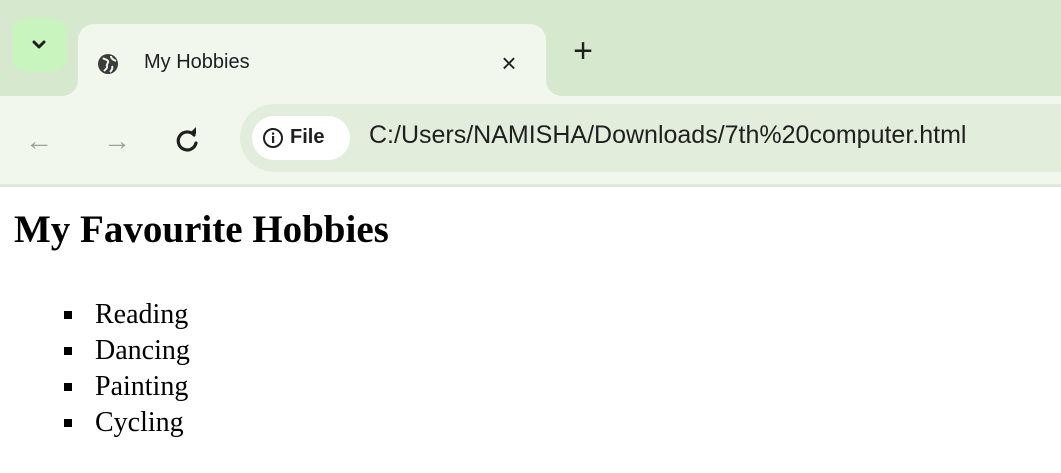  Describe the element at coordinates (312, 60) in the screenshot. I see `active-tab: My Hobbies ×` at that location.